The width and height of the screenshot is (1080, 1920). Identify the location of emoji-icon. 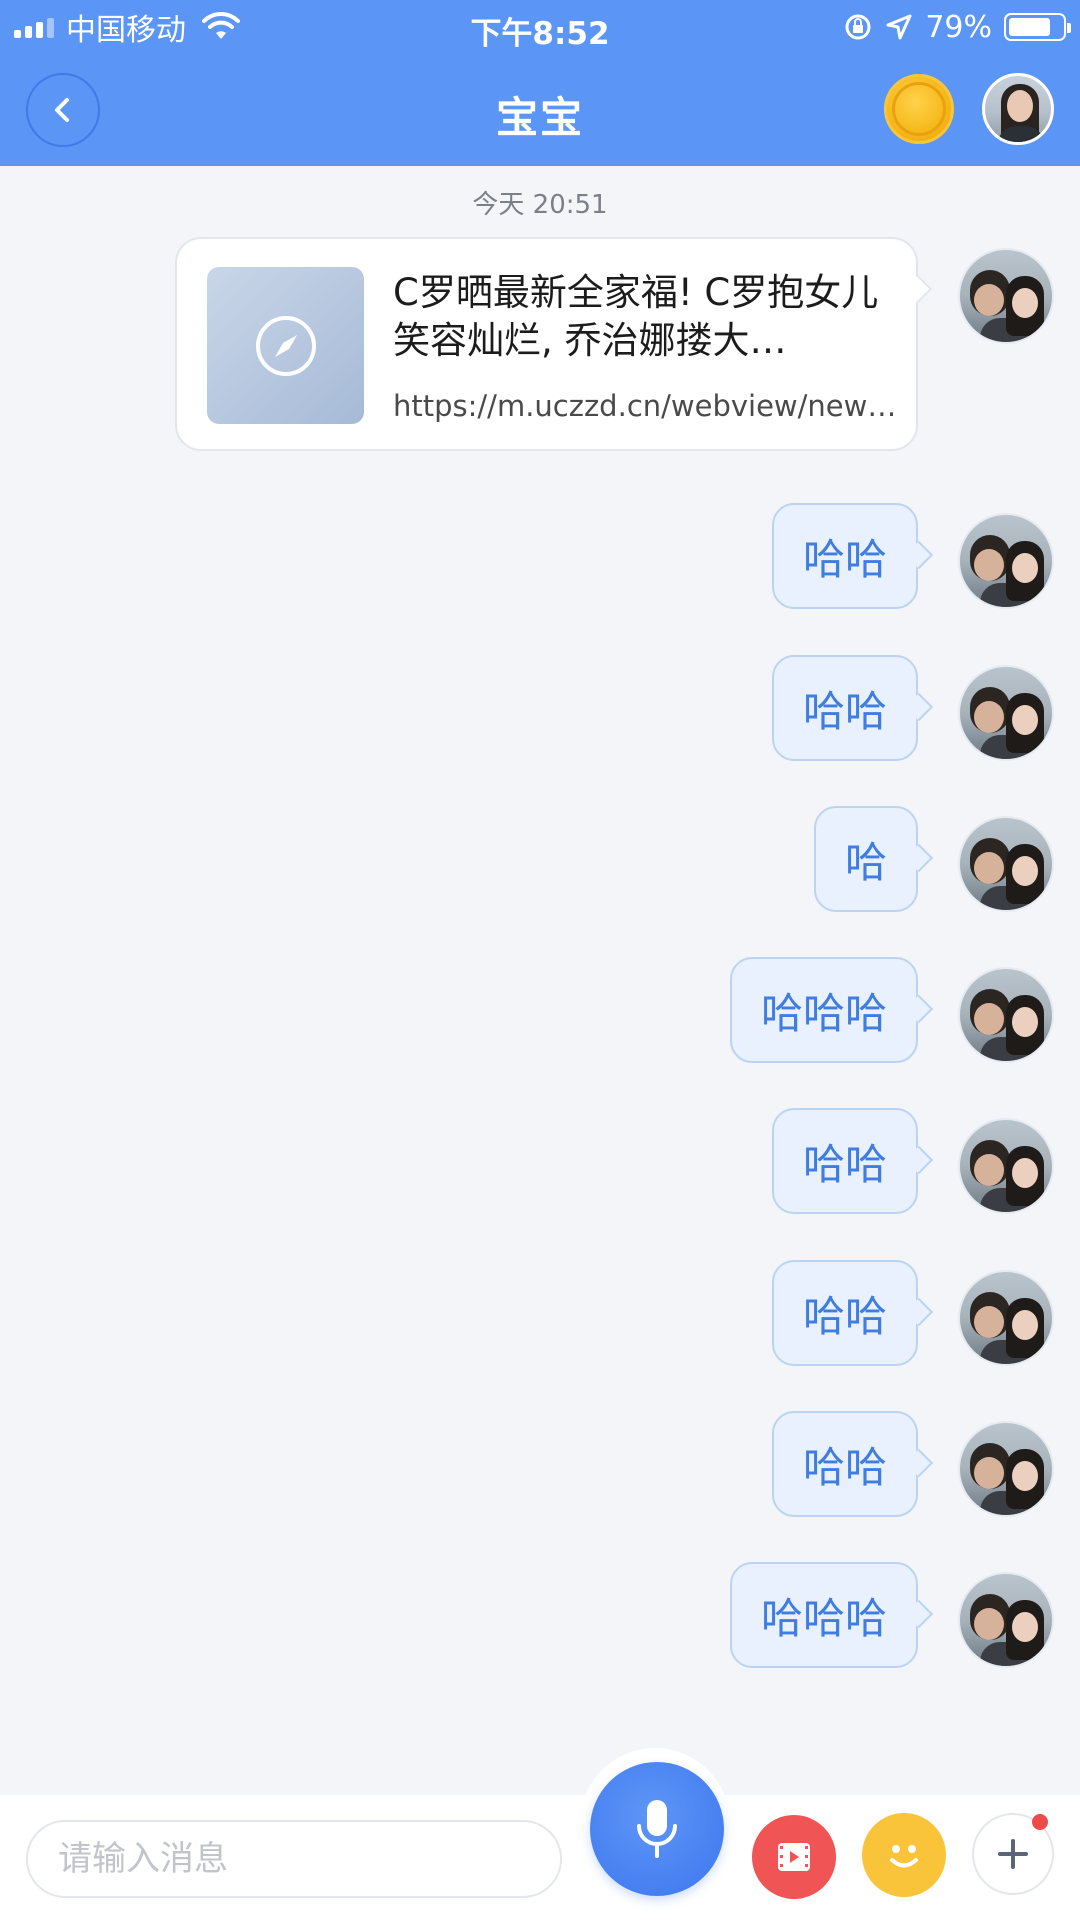
(904, 1856).